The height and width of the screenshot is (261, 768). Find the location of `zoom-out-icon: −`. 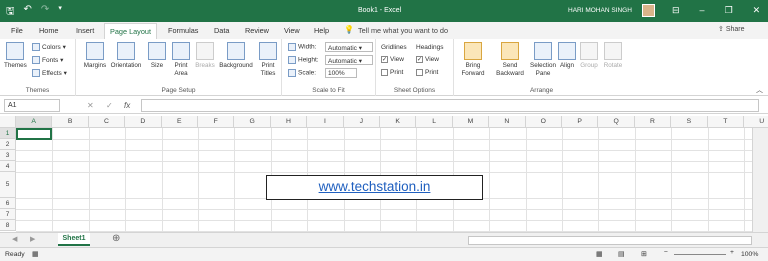

zoom-out-icon: − is located at coordinates (666, 252).